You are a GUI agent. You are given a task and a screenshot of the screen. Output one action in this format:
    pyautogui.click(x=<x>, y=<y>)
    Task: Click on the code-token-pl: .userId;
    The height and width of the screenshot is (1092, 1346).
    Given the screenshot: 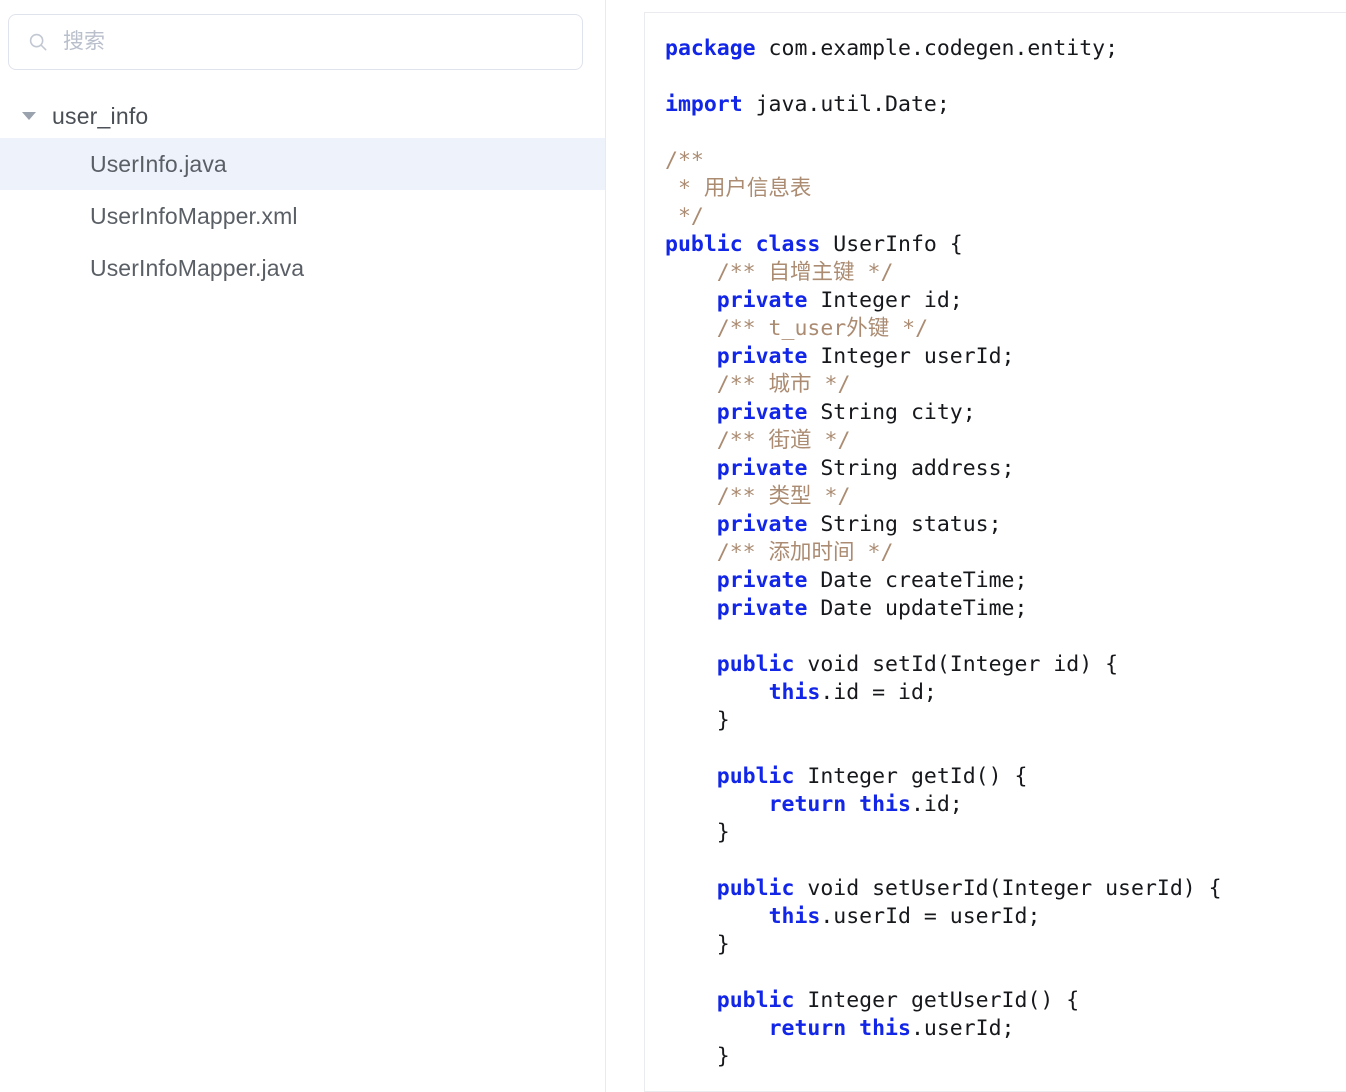 What is the action you would take?
    pyautogui.click(x=962, y=1028)
    